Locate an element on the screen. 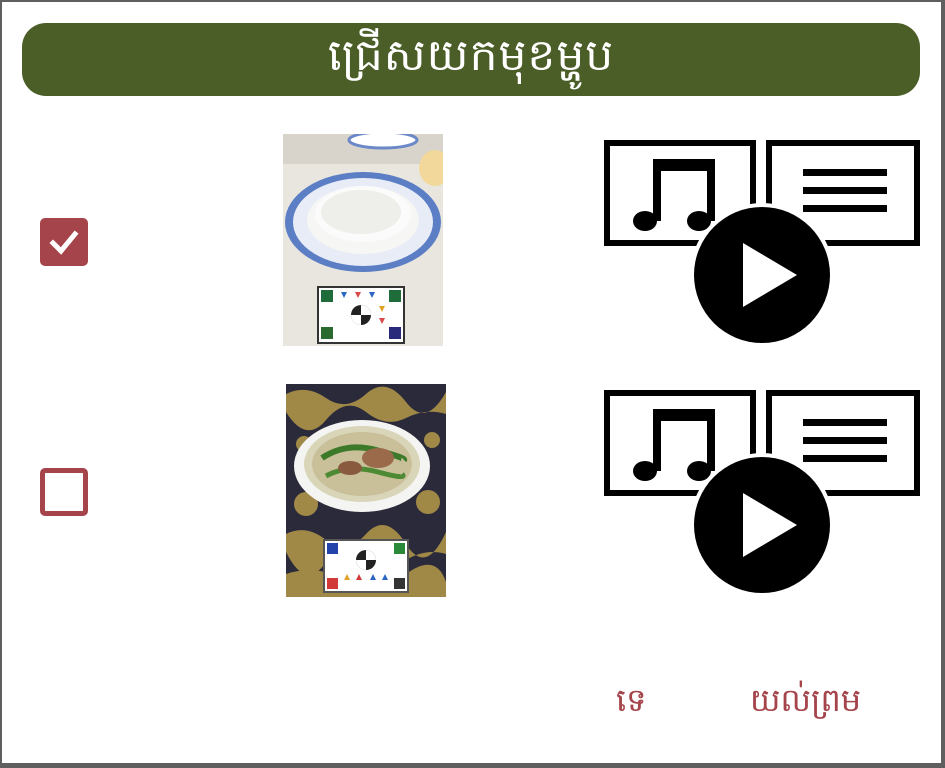 This screenshot has width=945, height=768. dish-checkbox-checked is located at coordinates (64, 242).